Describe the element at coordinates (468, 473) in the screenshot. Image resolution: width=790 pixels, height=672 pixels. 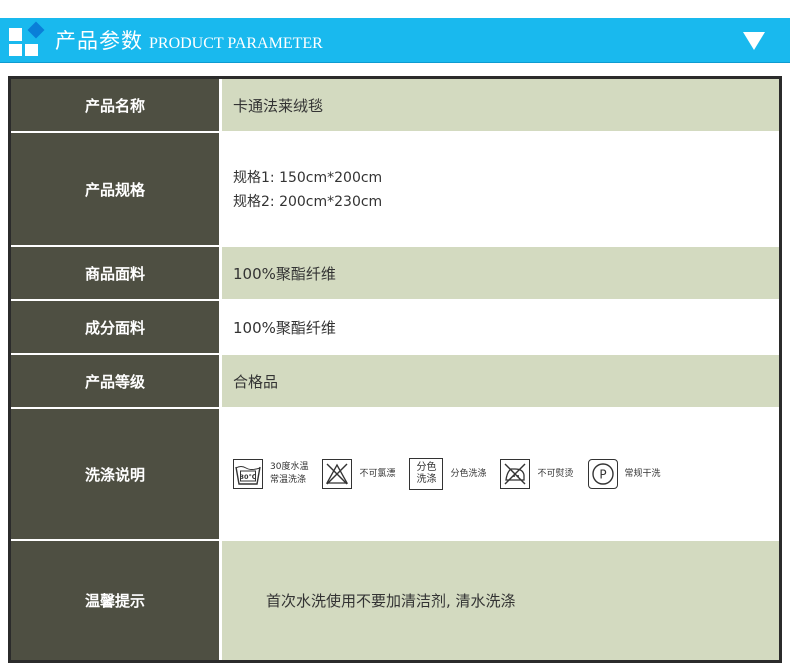
I see `wash-text: 分色洗涤` at that location.